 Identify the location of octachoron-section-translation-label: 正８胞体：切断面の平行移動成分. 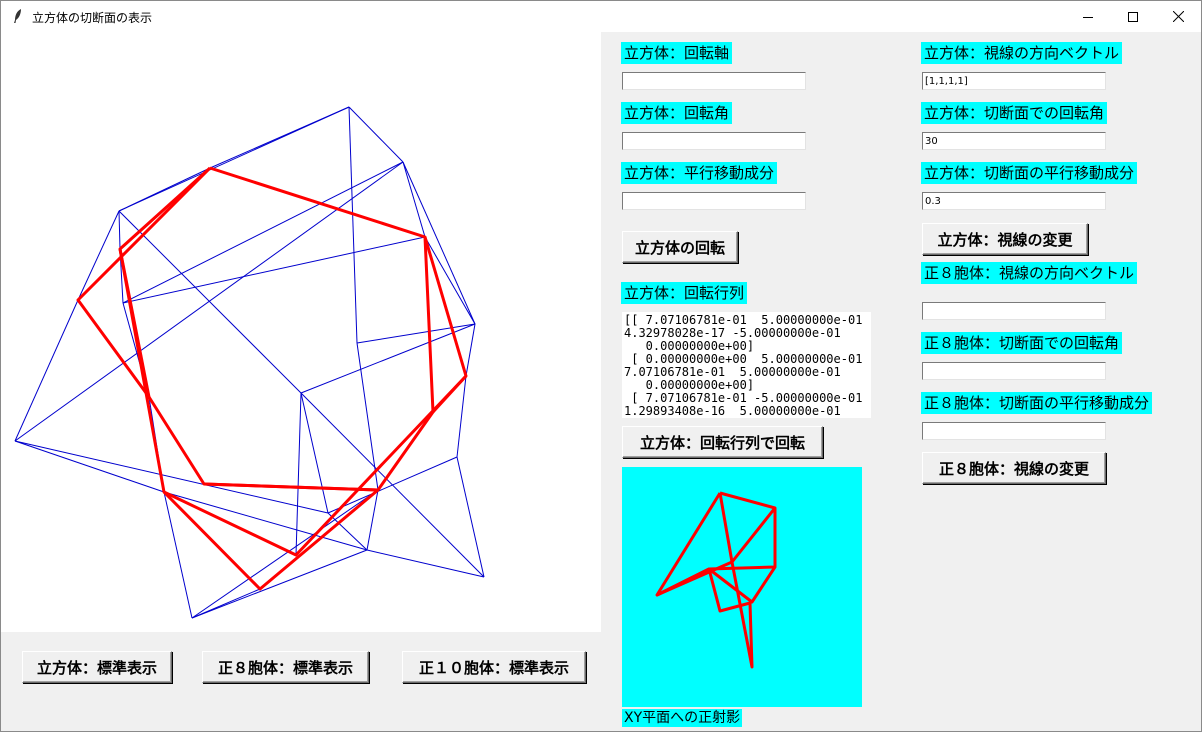
(1037, 403).